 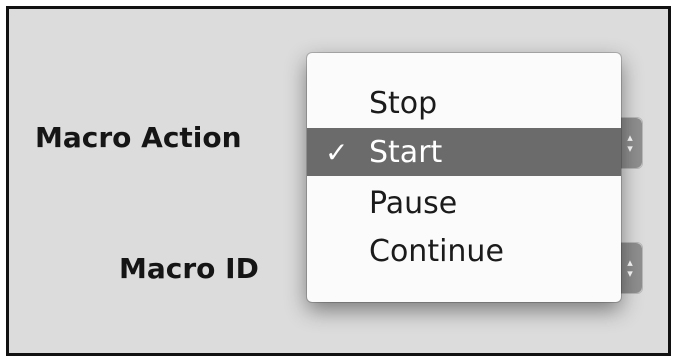 I want to click on macro-id-label: Macro ID, so click(x=189, y=268).